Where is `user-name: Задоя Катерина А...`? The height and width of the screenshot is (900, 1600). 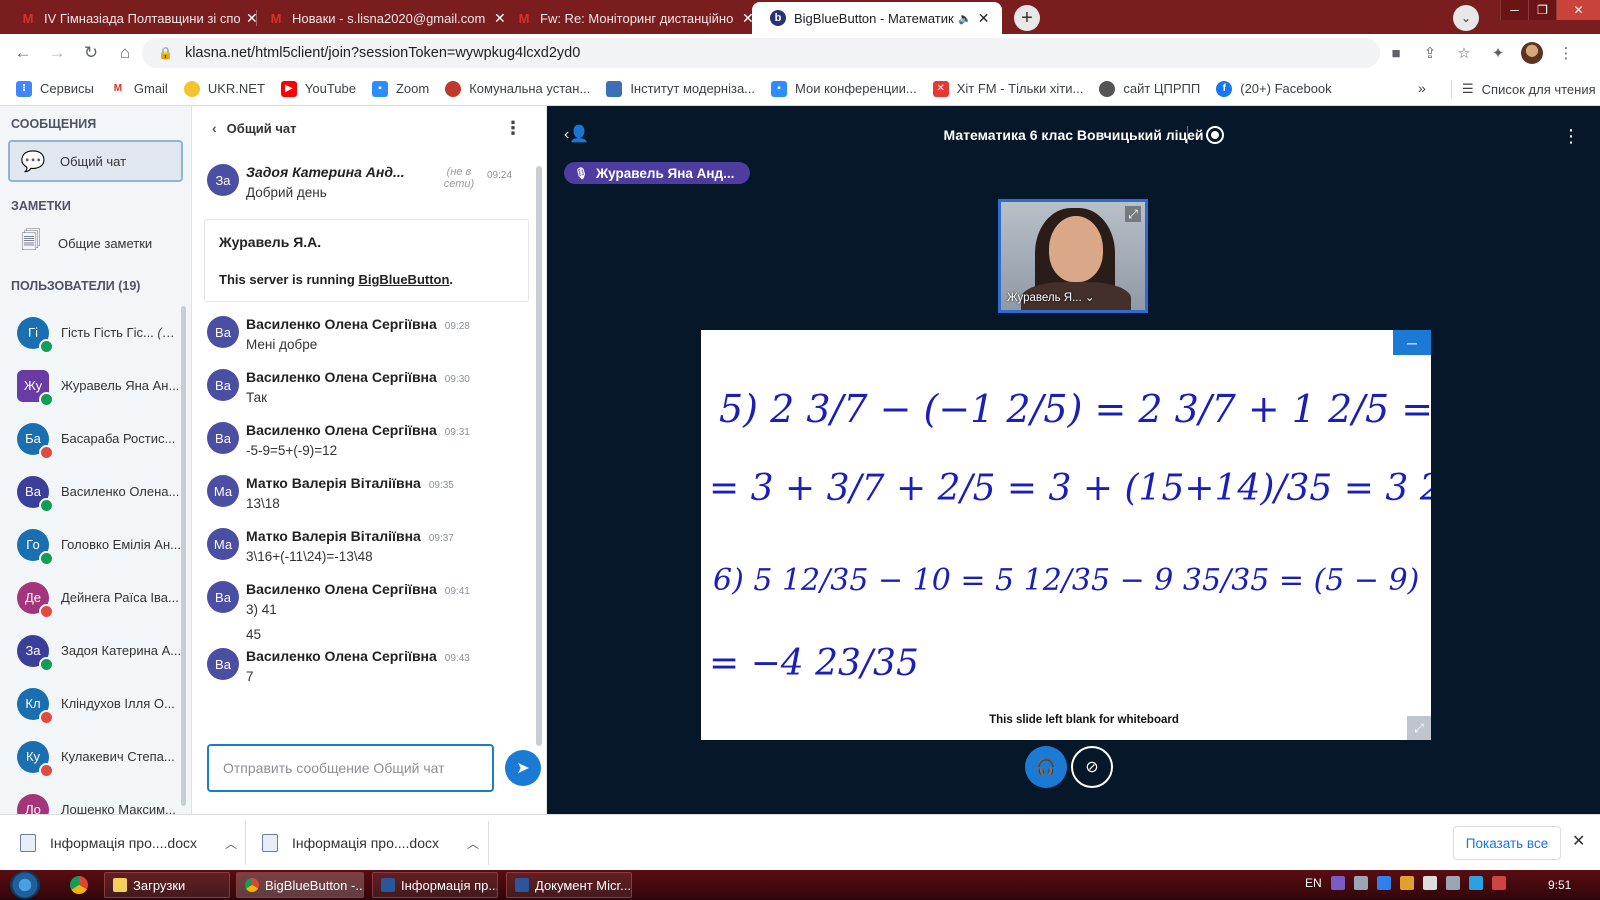
user-name: Задоя Катерина А... is located at coordinates (121, 650).